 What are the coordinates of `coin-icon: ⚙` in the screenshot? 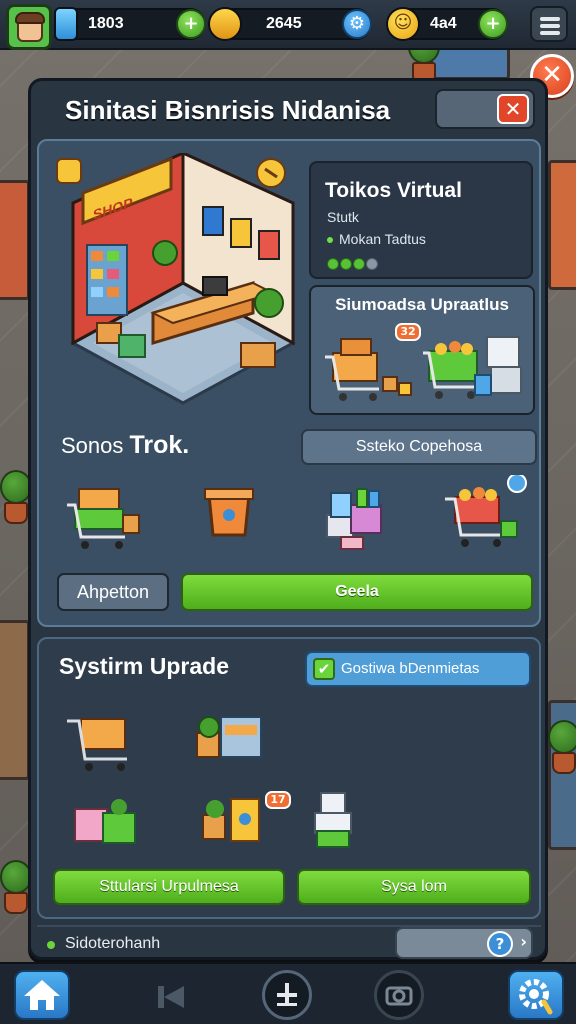 It's located at (357, 24).